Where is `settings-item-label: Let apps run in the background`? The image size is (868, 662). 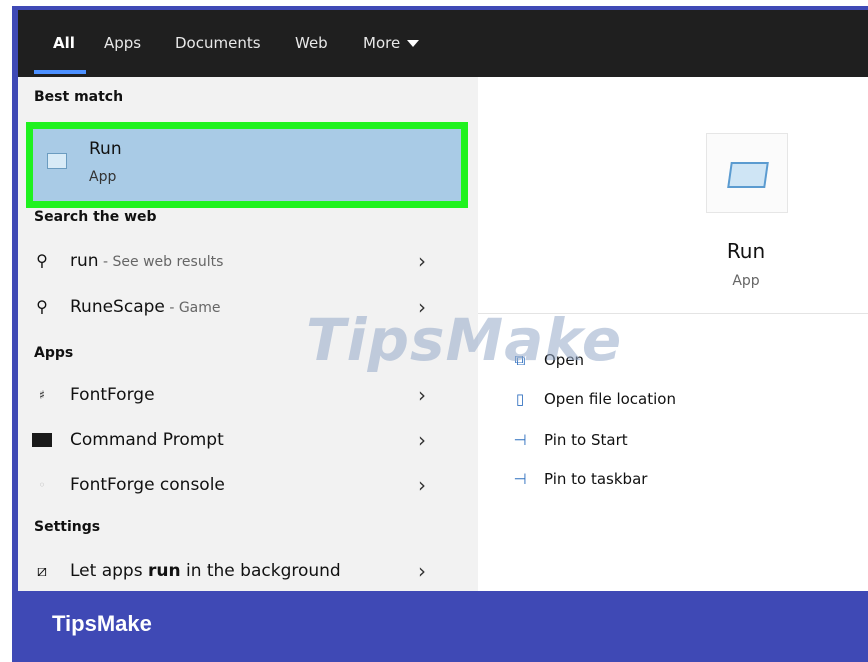
settings-item-label: Let apps run in the background is located at coordinates (205, 571).